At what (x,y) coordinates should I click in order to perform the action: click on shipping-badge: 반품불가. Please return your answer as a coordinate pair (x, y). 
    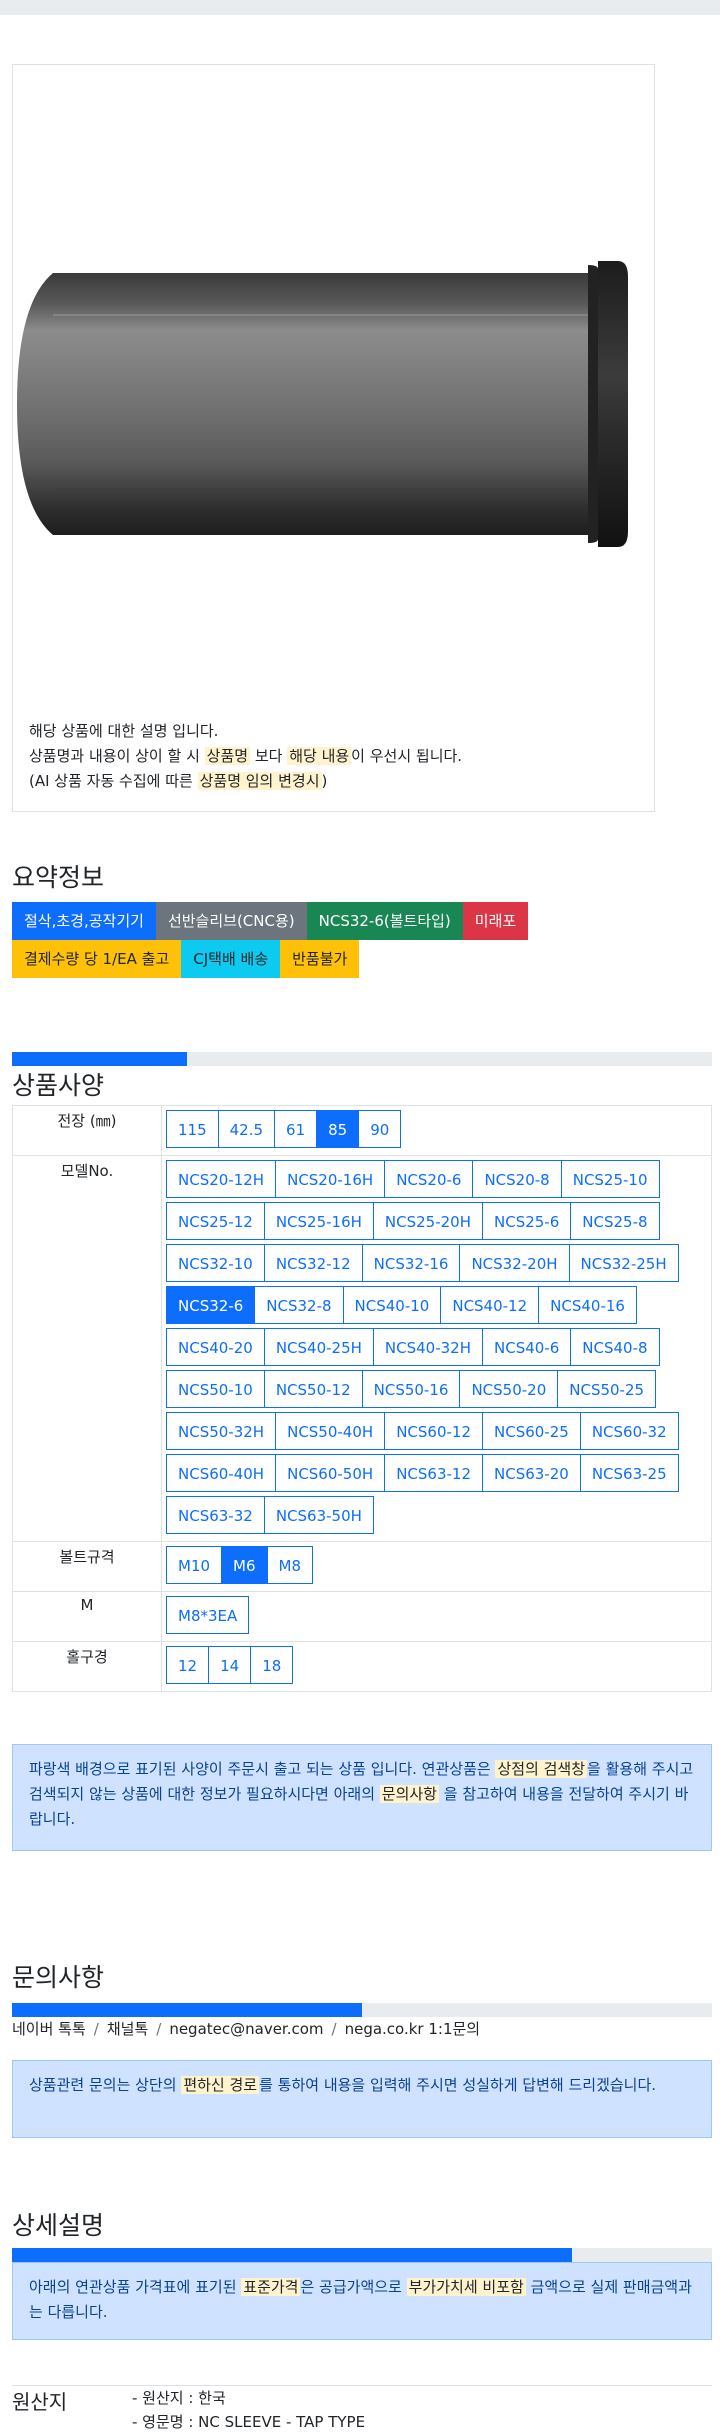
    Looking at the image, I should click on (320, 959).